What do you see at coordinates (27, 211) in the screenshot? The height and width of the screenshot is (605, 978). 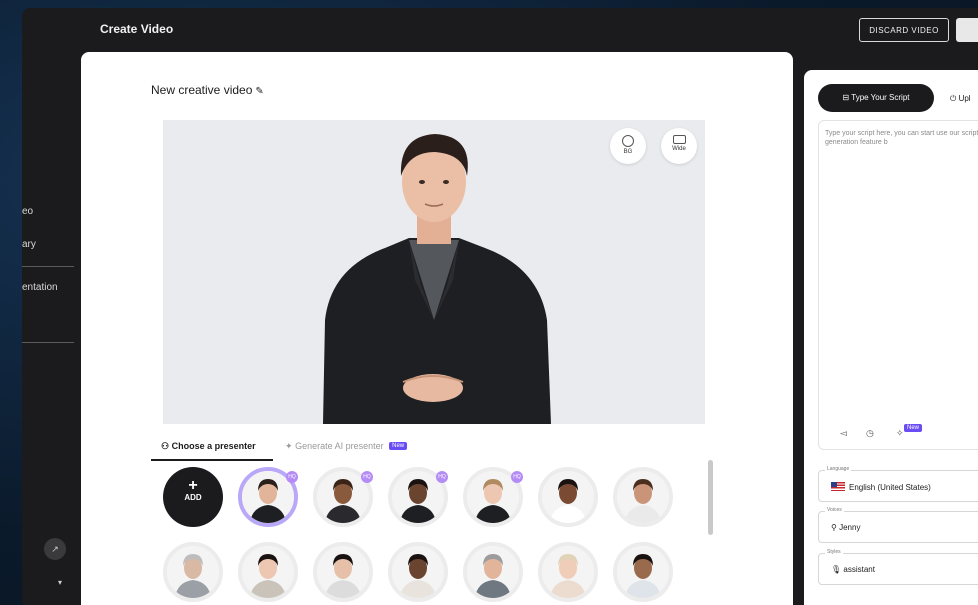 I see `sidebar-item-video: eo` at bounding box center [27, 211].